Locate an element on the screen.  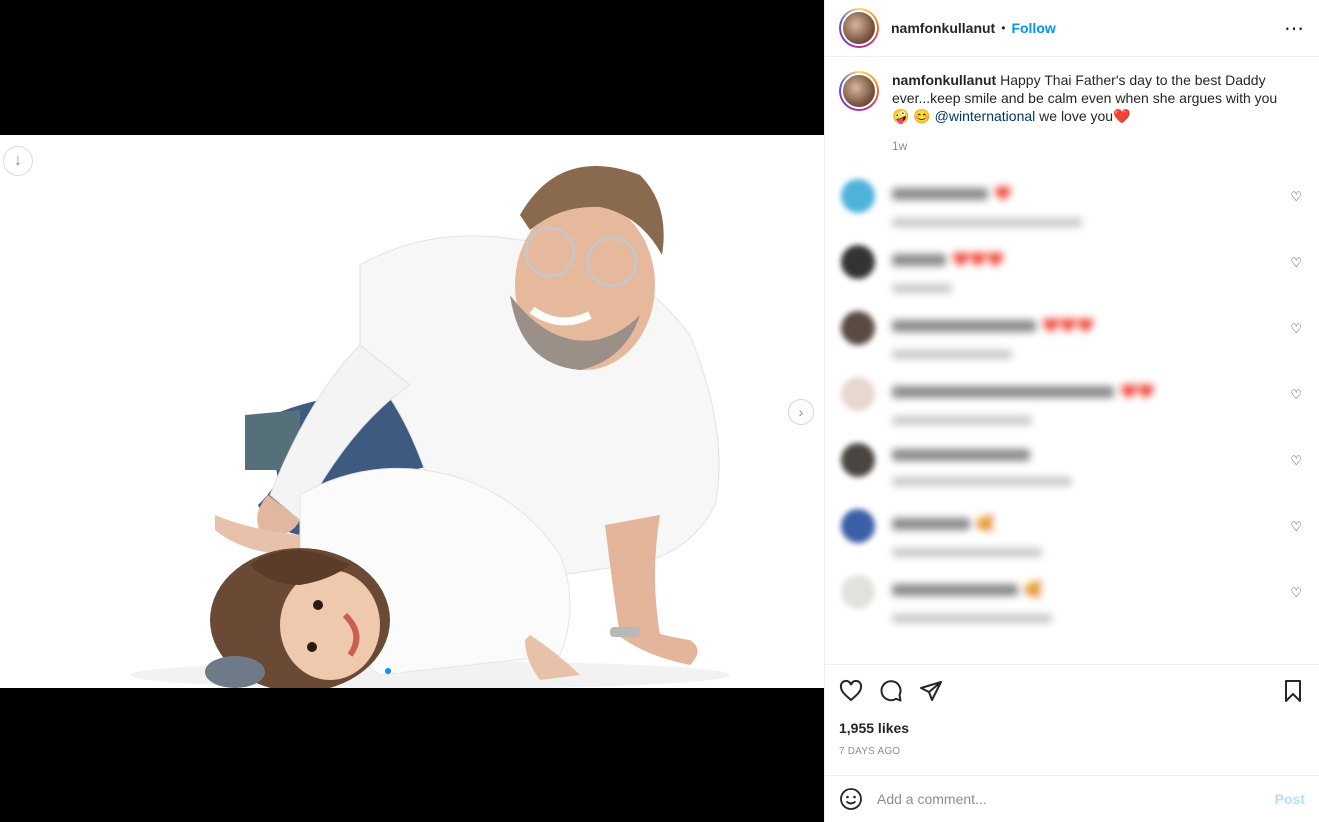
carousel-dots is located at coordinates (393, 671).